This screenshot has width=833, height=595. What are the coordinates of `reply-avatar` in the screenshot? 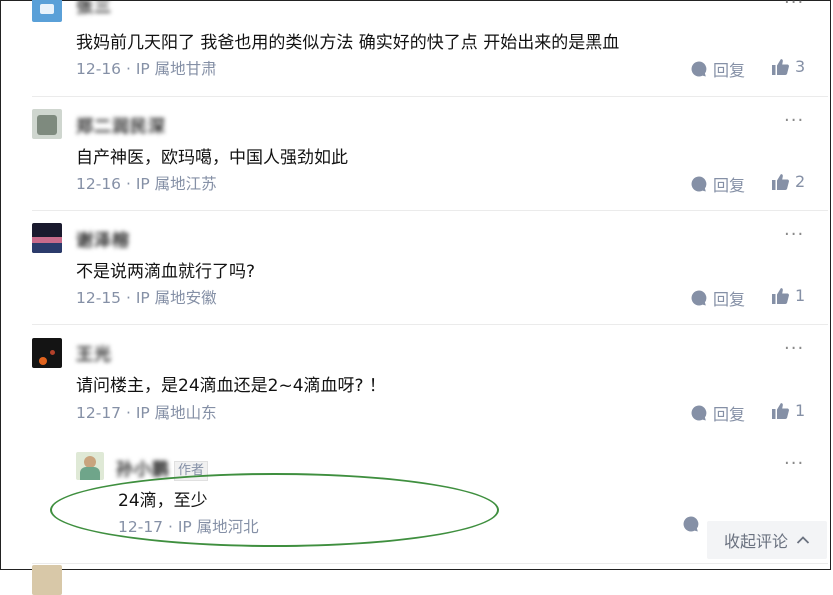 It's located at (90, 466).